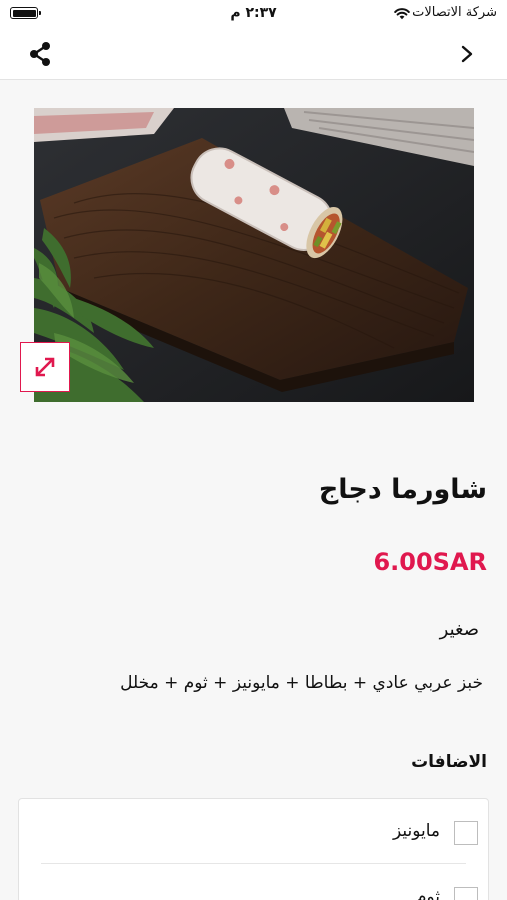 The image size is (507, 900). I want to click on addon-option-garlic: ثوم, so click(253, 882).